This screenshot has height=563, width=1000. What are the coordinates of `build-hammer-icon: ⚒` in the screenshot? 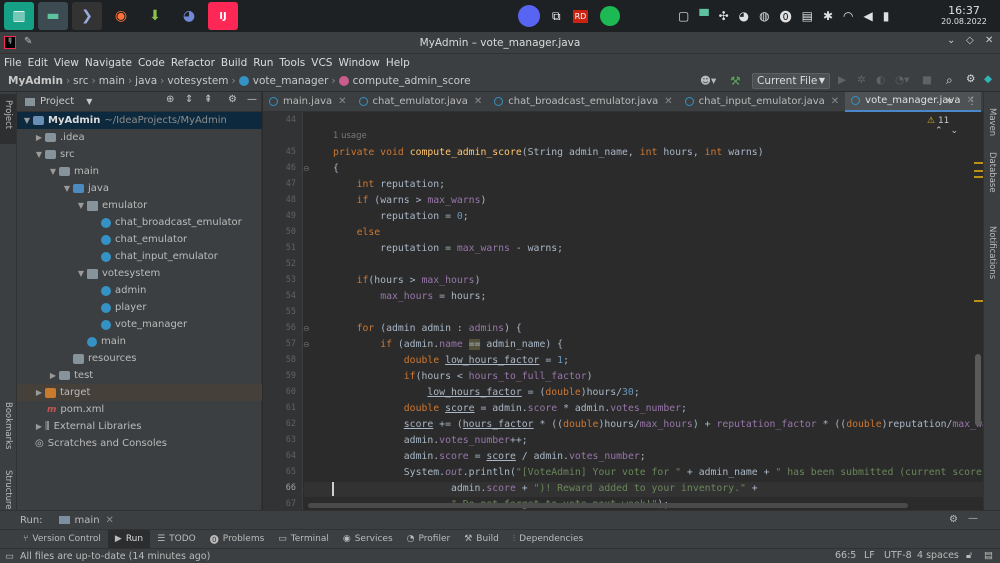 It's located at (735, 81).